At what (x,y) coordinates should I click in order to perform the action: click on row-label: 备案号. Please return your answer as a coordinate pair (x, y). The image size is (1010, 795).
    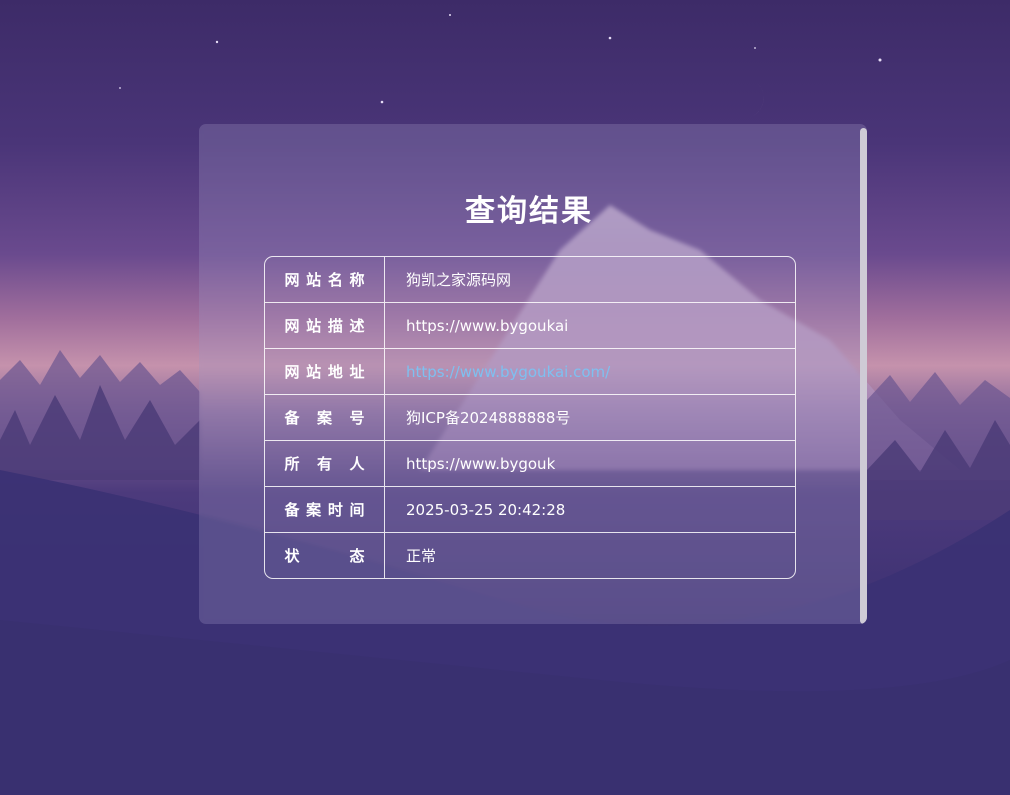
    Looking at the image, I should click on (325, 418).